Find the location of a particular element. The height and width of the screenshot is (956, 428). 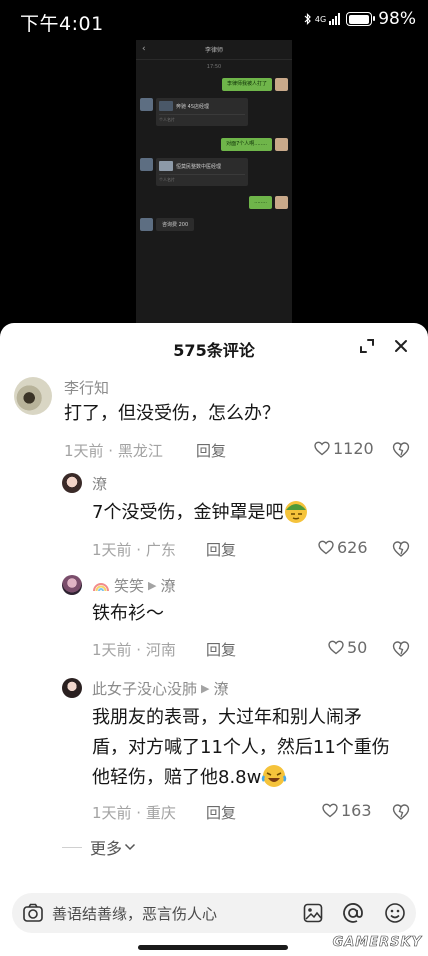

comment-text-content: 7个没受伤，金钟罩是吧 is located at coordinates (188, 512).